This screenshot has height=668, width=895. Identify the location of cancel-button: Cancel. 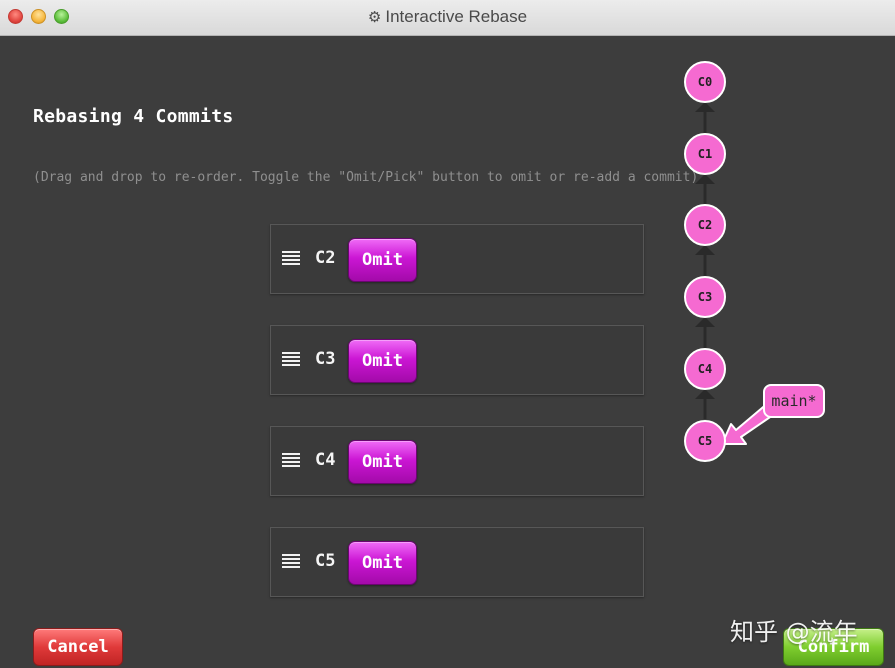
(78, 647).